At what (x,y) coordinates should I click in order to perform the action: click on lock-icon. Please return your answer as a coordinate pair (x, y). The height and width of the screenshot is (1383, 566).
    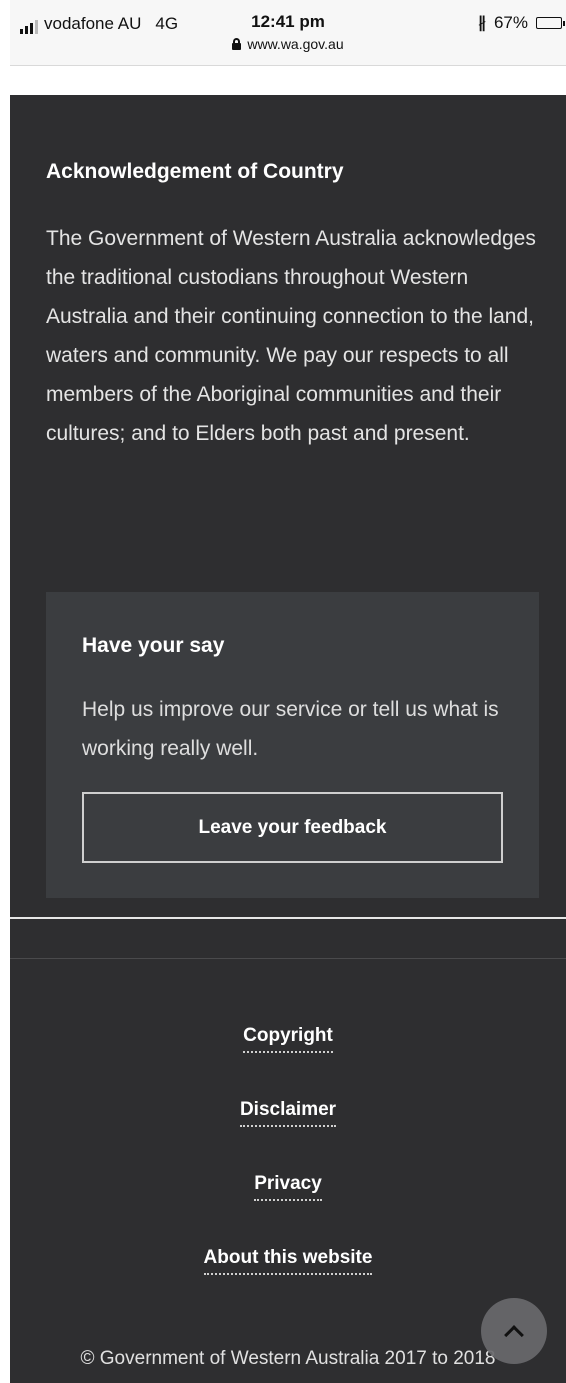
    Looking at the image, I should click on (237, 44).